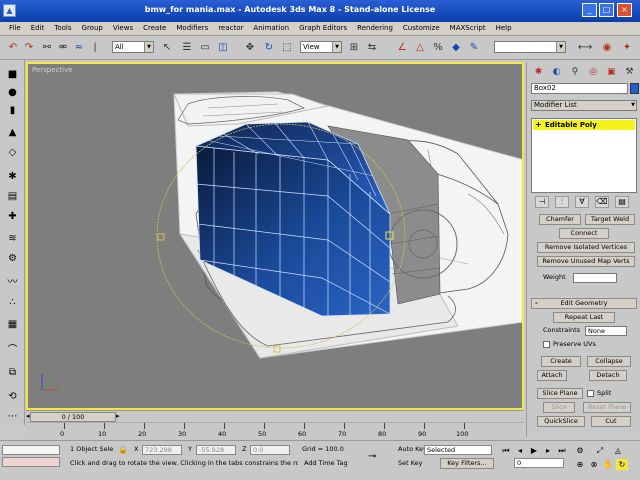 The image size is (640, 480). I want to click on pivot-point-icon: ⊞, so click(354, 47).